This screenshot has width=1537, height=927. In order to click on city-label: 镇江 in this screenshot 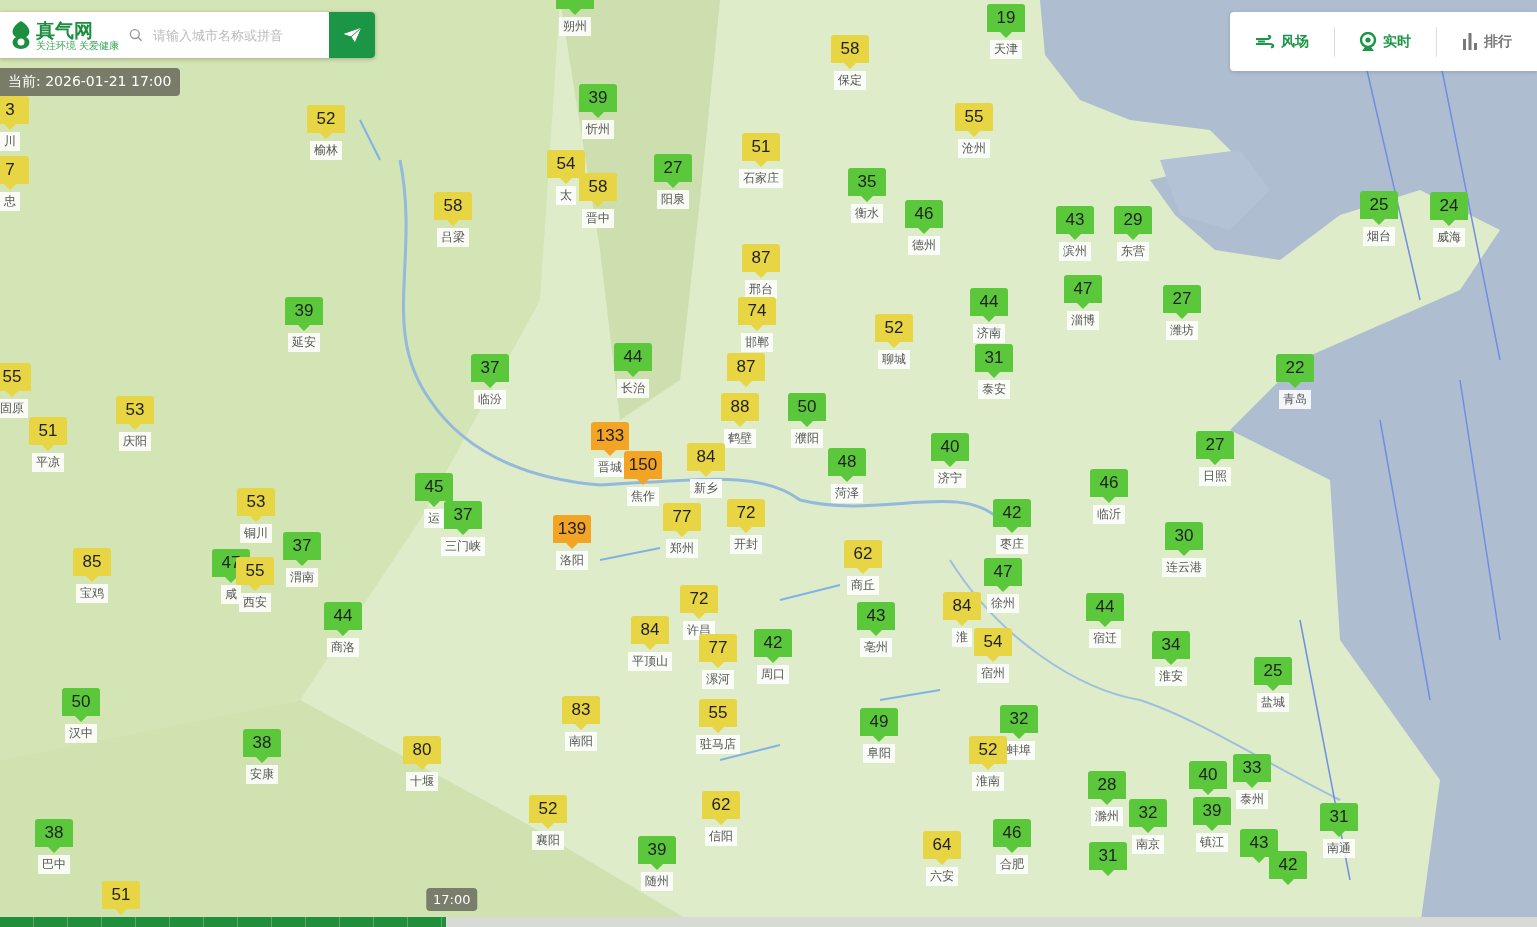, I will do `click(1212, 842)`.